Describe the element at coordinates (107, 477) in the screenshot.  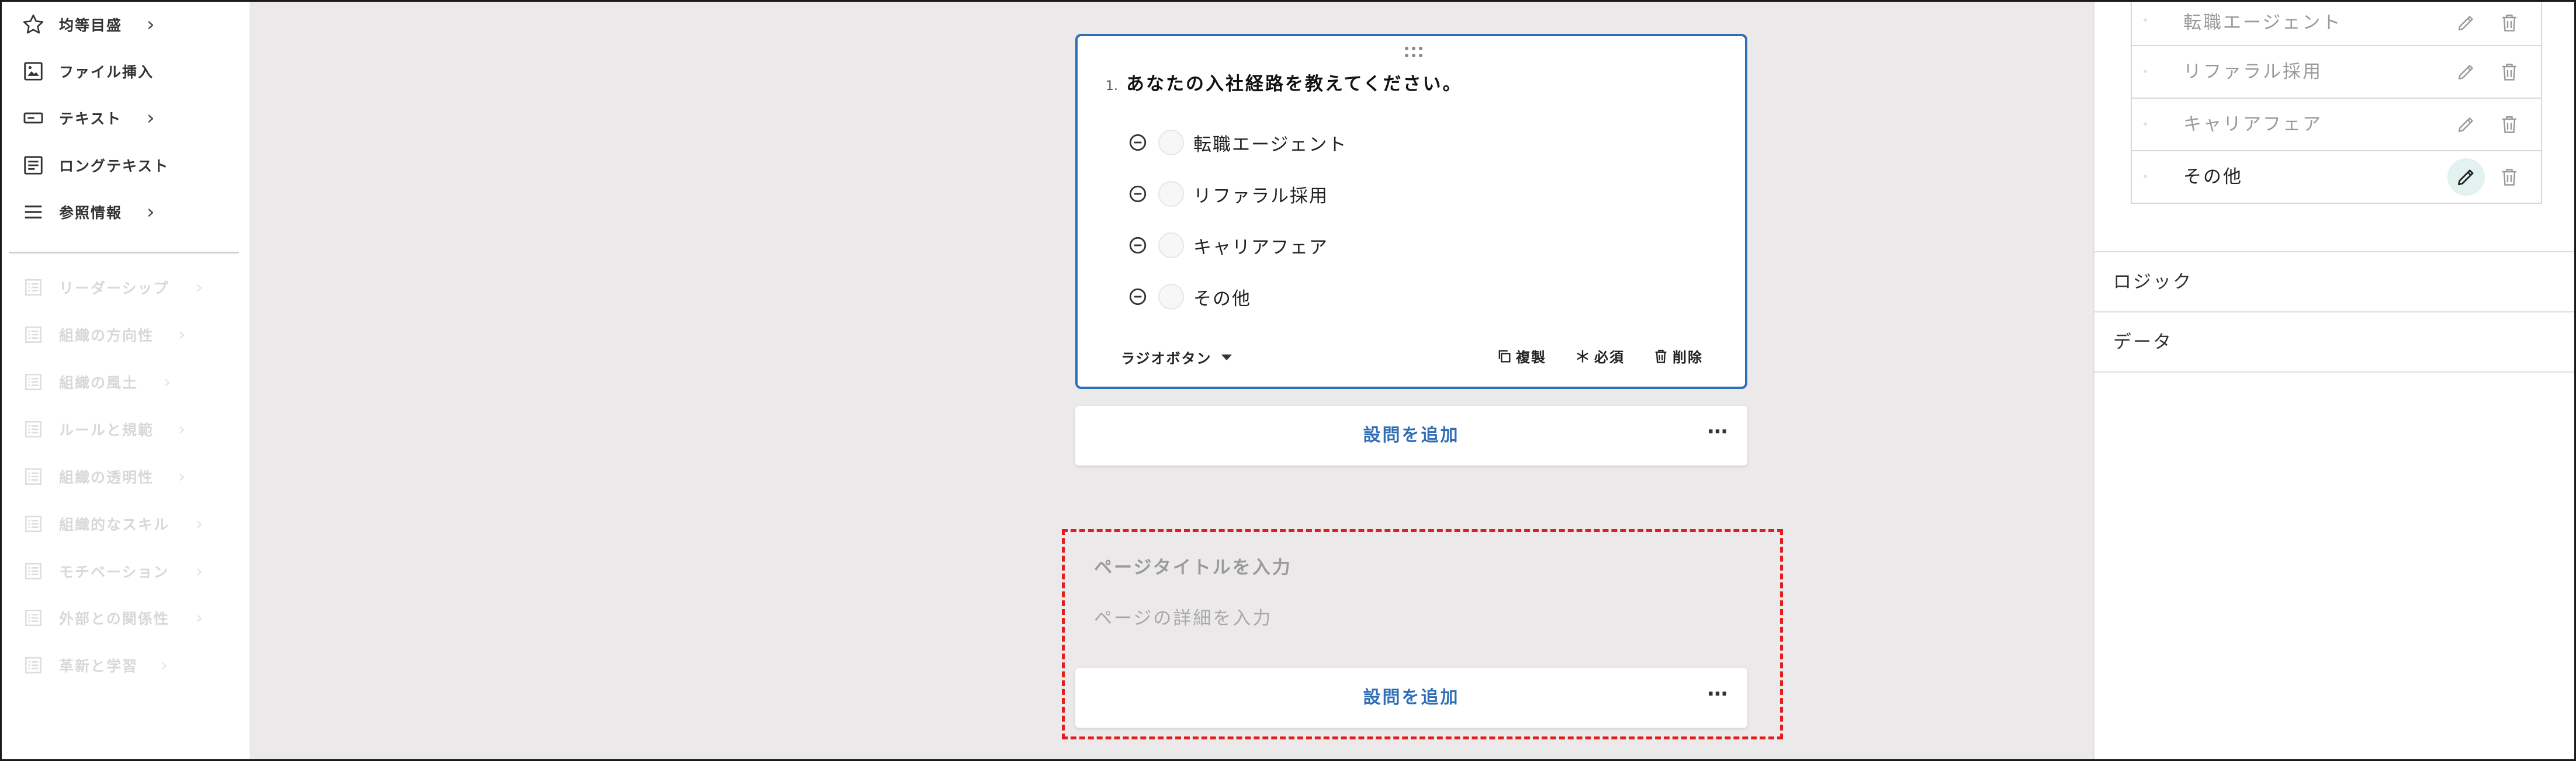
I see `sidebar-item-label: 組織の透明性` at that location.